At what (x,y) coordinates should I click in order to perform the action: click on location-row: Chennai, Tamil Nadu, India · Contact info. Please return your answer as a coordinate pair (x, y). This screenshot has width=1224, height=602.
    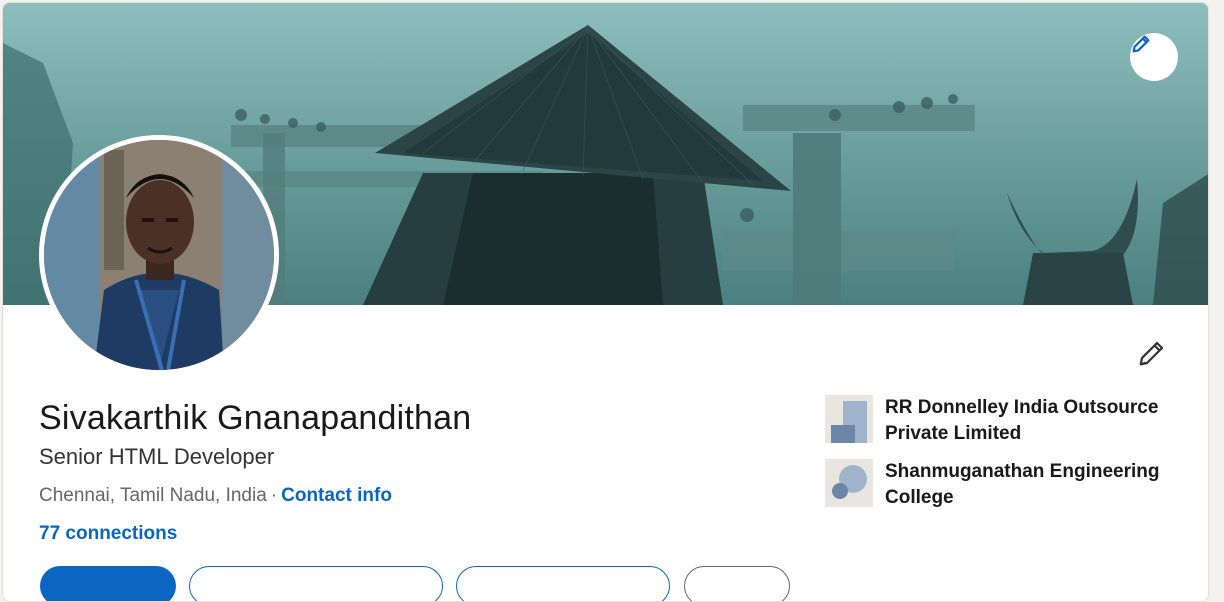
    Looking at the image, I should click on (215, 496).